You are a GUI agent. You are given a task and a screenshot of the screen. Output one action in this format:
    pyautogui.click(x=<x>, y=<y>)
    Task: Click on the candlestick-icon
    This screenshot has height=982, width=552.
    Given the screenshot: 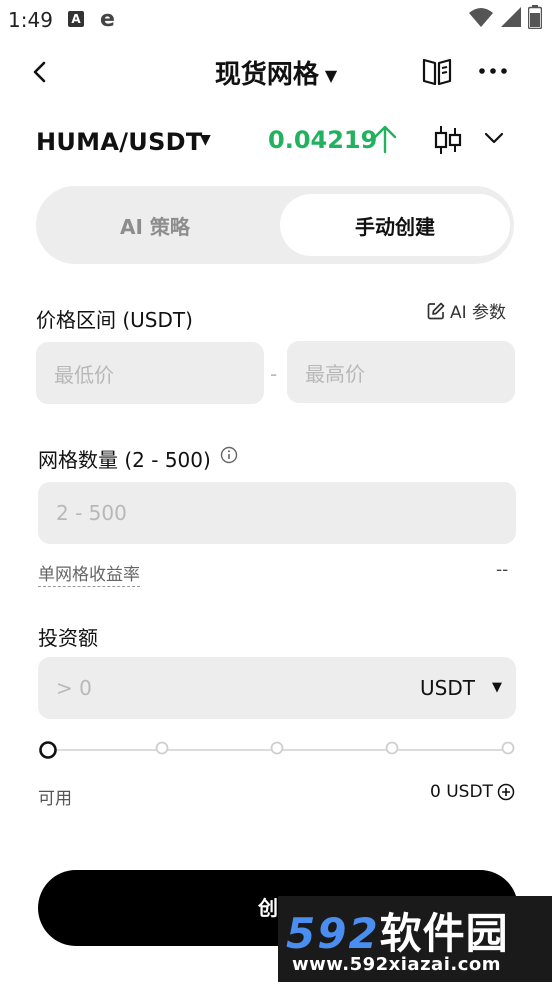 What is the action you would take?
    pyautogui.click(x=448, y=140)
    